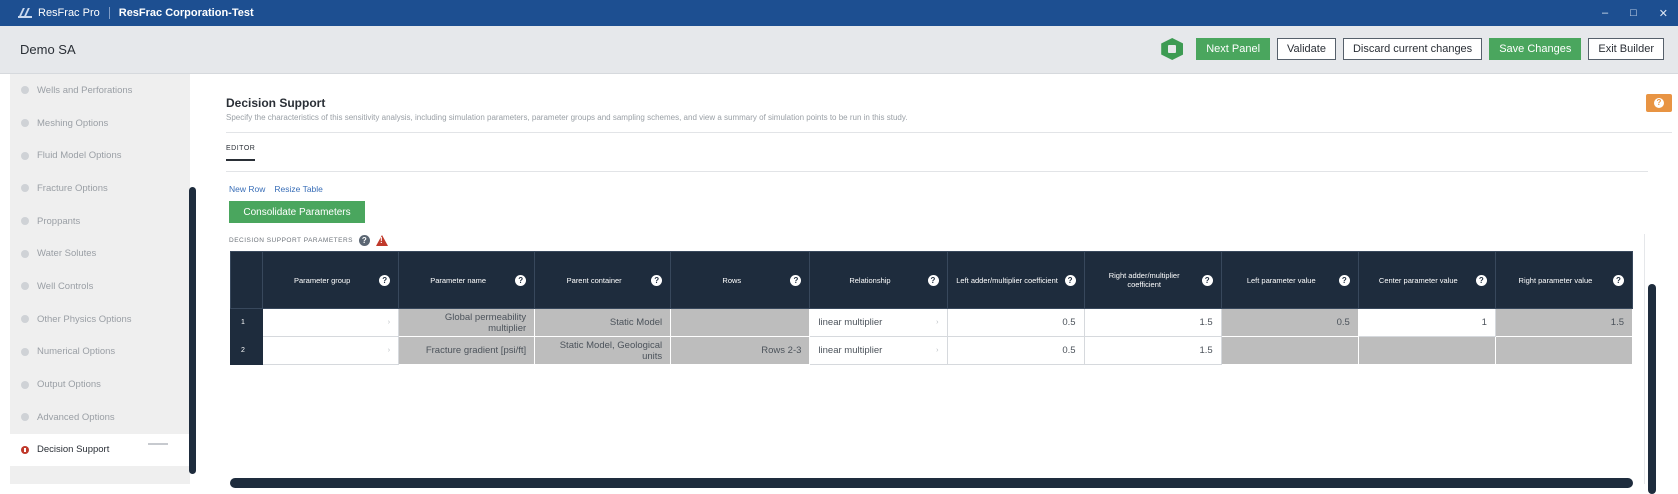 This screenshot has height=494, width=1678. I want to click on sidebar-item-label: Proppants, so click(59, 221).